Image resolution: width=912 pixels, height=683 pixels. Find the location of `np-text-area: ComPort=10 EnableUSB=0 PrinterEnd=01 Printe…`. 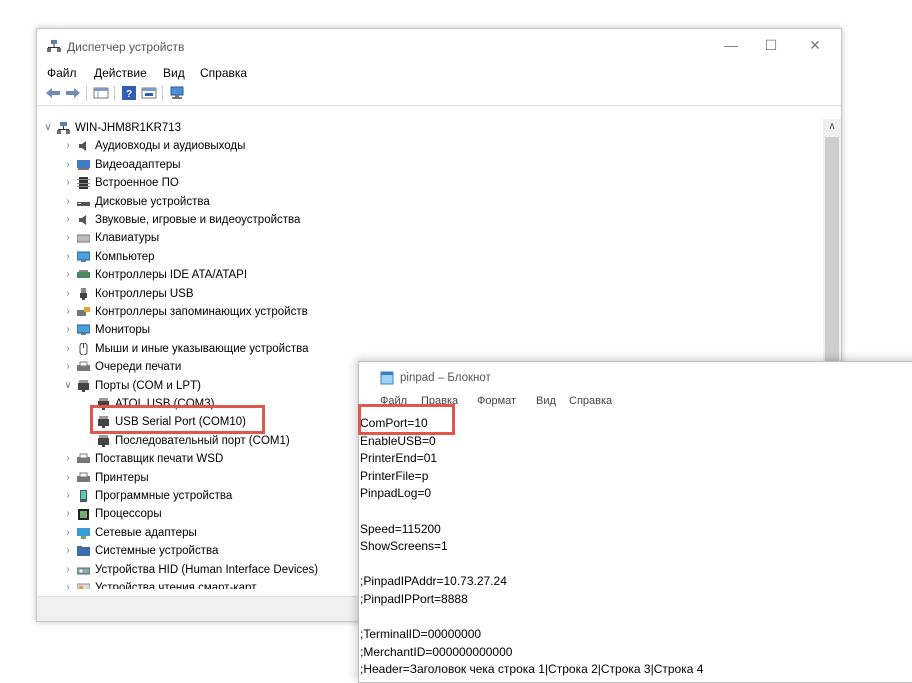

np-text-area: ComPort=10 EnableUSB=0 PrinterEnd=01 Printe… is located at coordinates (531, 547).